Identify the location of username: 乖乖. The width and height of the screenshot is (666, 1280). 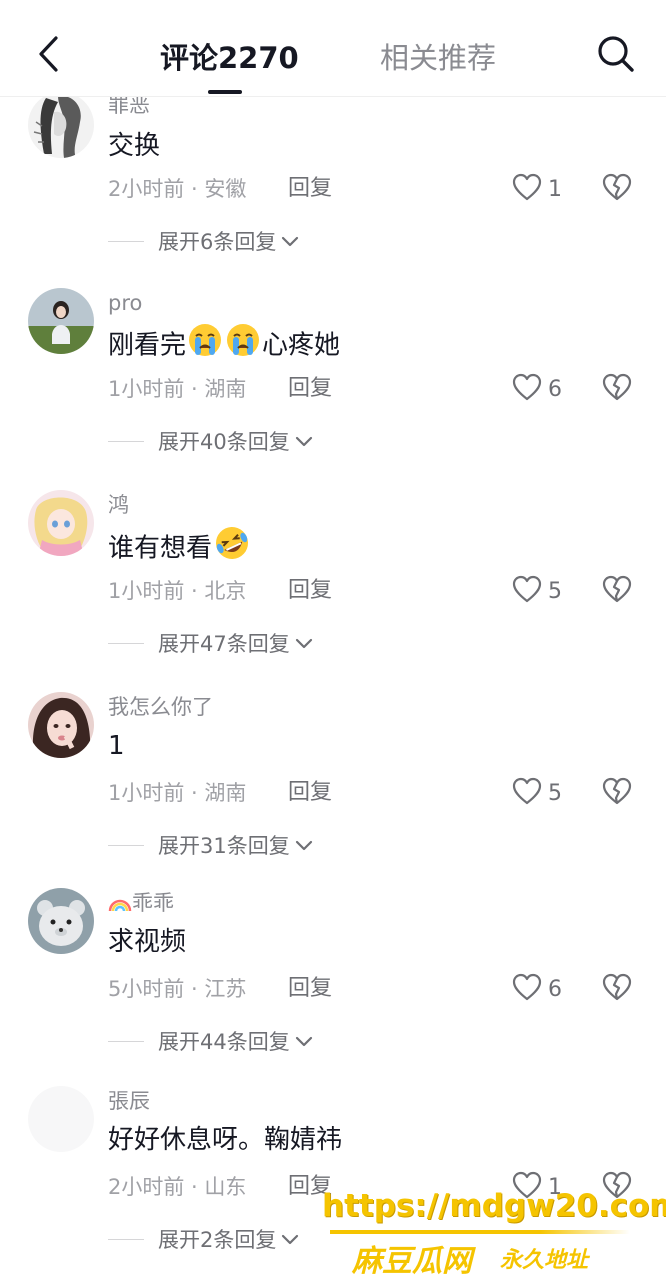
(141, 903).